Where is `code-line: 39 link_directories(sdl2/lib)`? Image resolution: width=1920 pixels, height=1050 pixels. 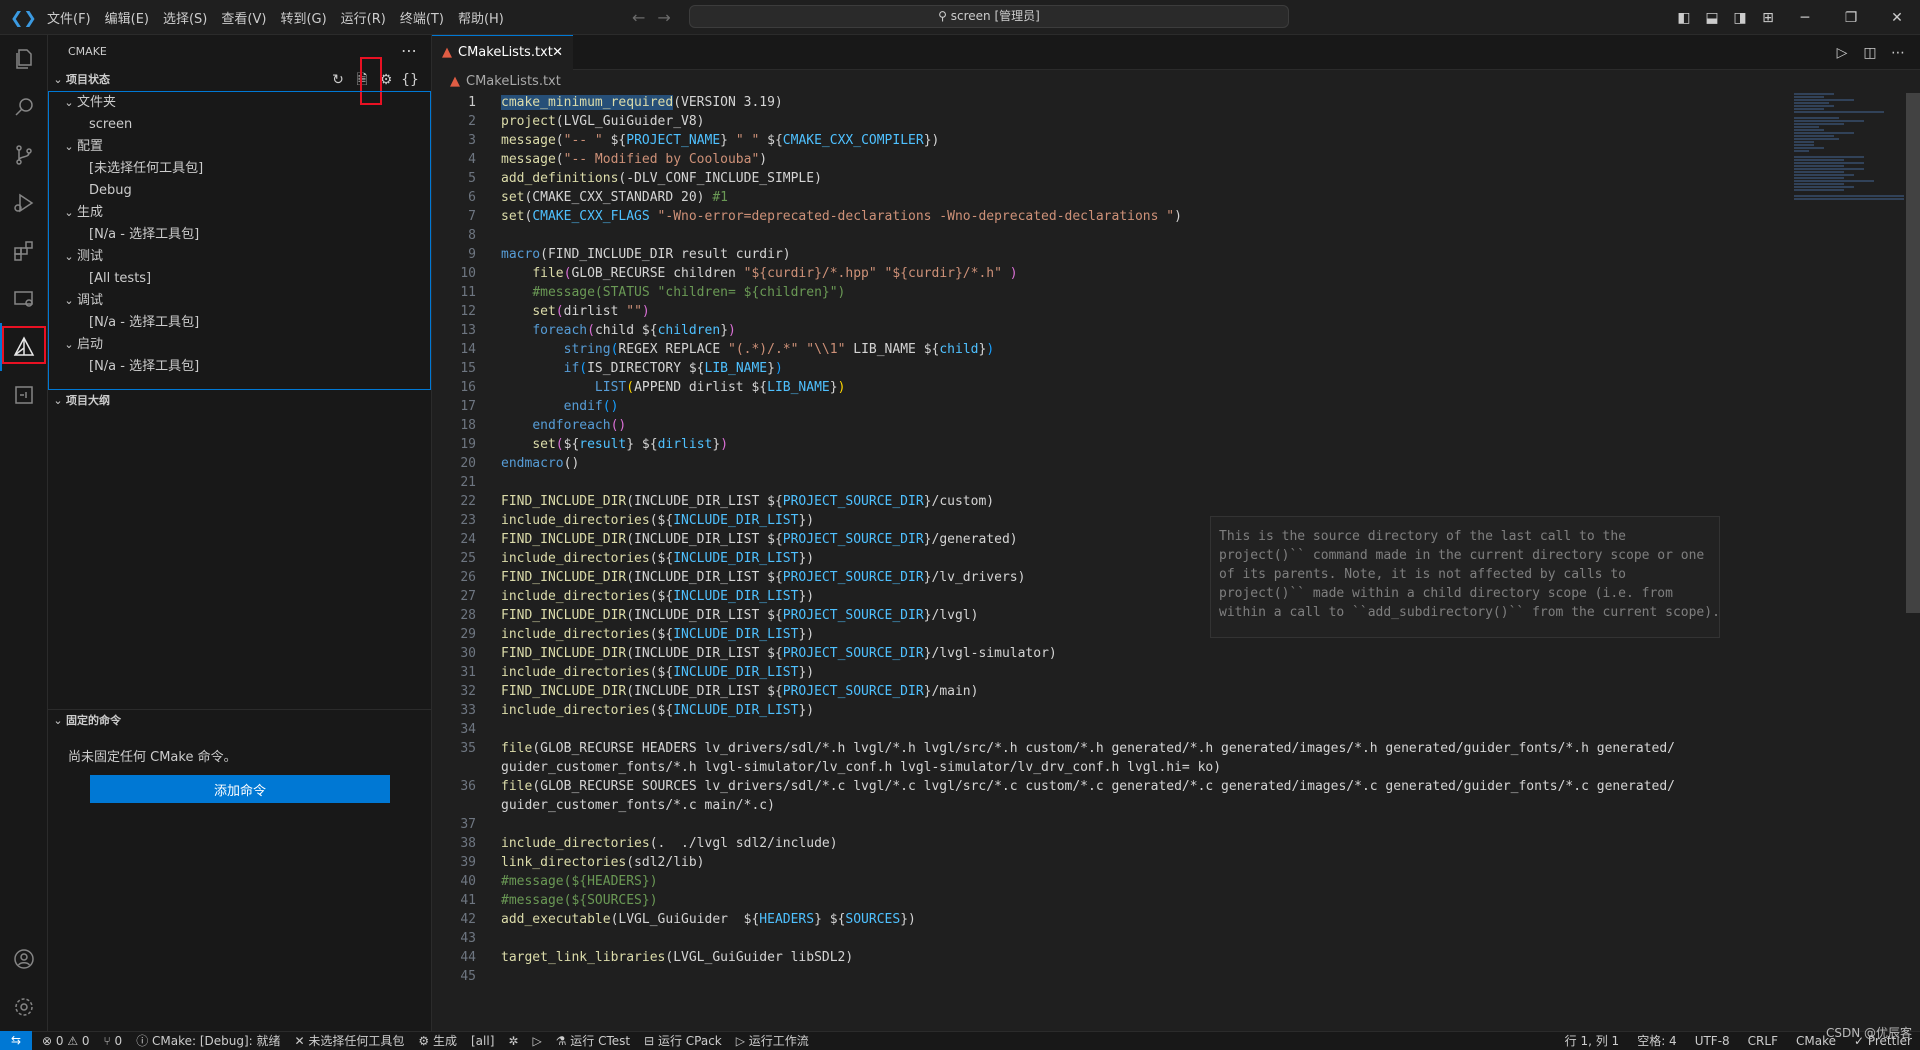 code-line: 39 link_directories(sdl2/lib) is located at coordinates (582, 862).